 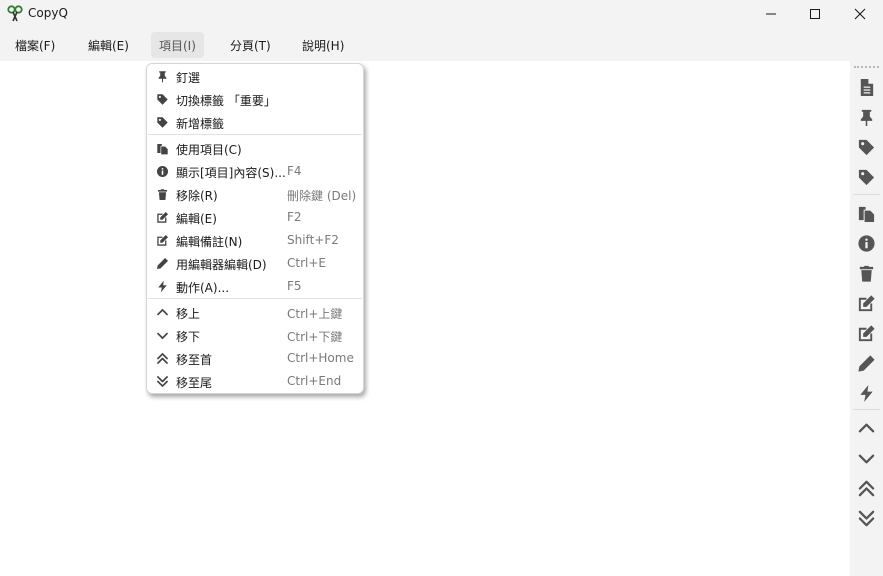 I want to click on move-top-button, so click(x=866, y=488).